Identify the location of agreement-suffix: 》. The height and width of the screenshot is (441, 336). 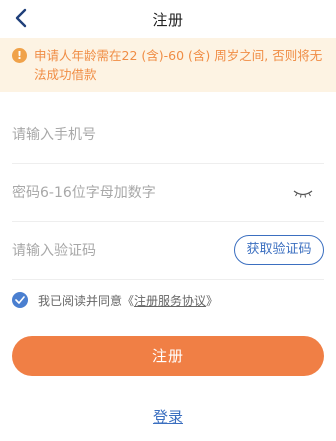
(212, 300).